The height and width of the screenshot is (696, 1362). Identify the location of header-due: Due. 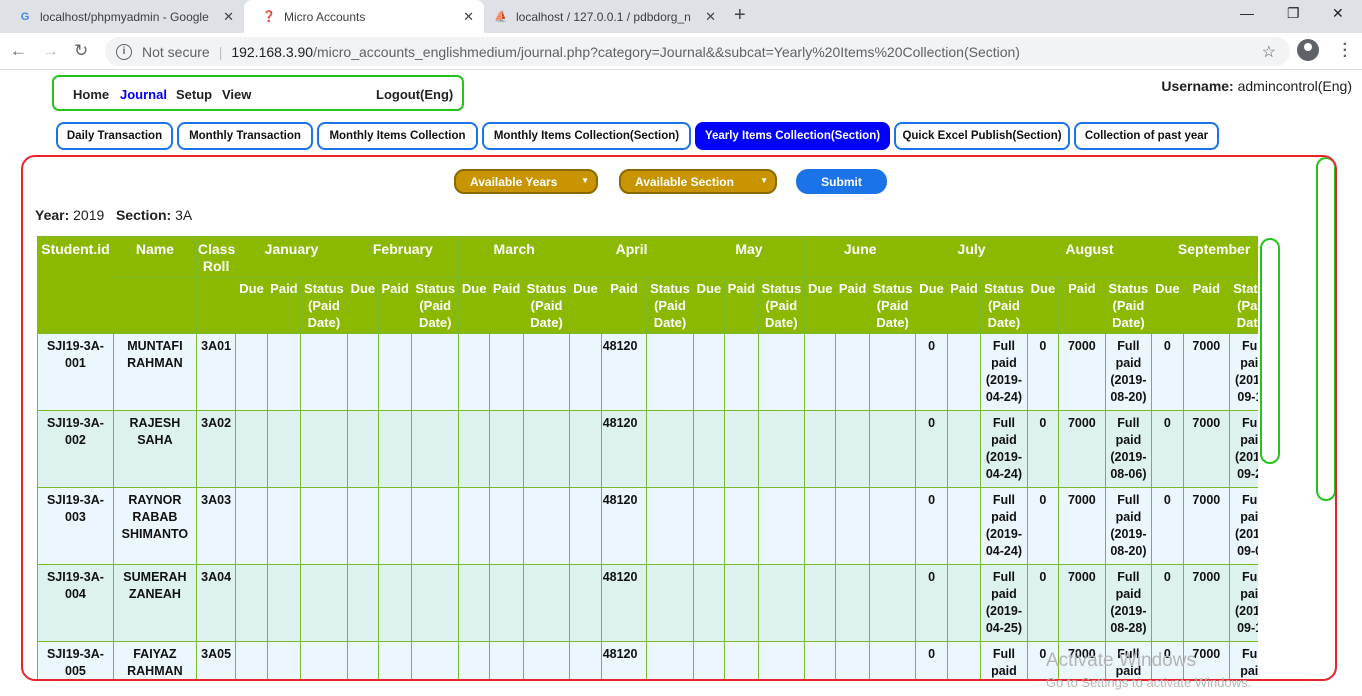
(1043, 305).